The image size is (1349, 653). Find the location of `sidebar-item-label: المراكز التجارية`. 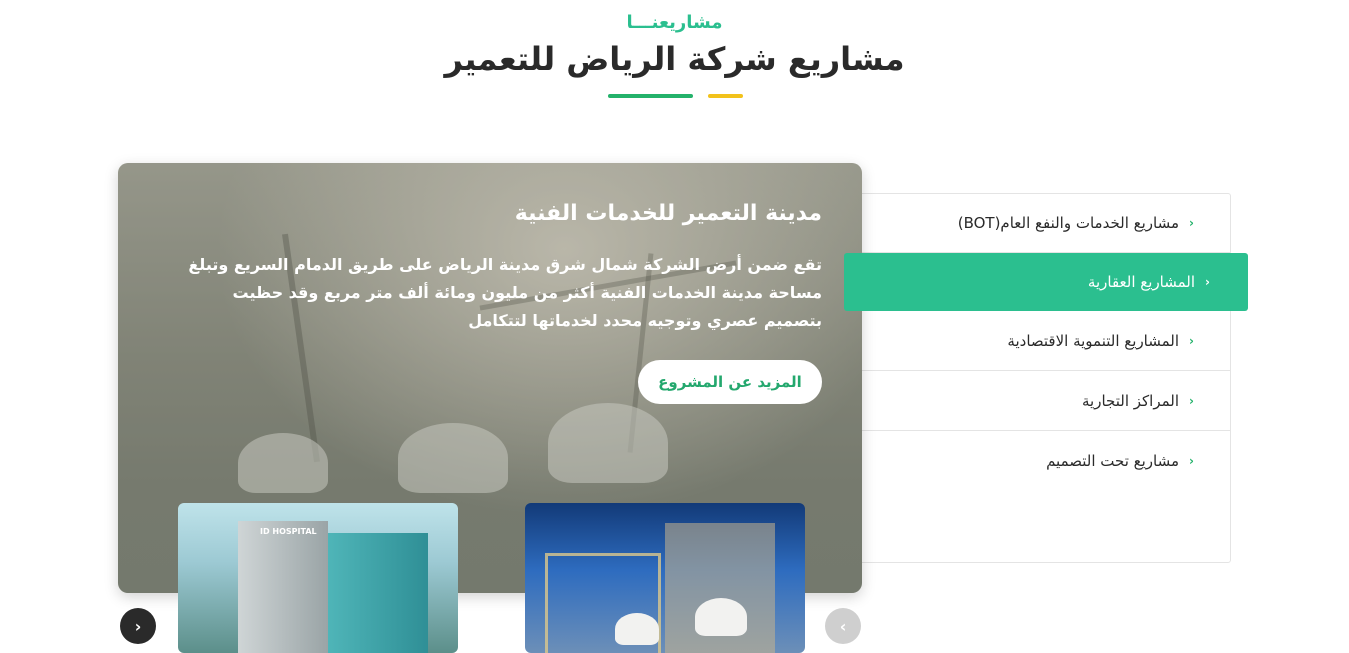

sidebar-item-label: المراكز التجارية is located at coordinates (1131, 401).